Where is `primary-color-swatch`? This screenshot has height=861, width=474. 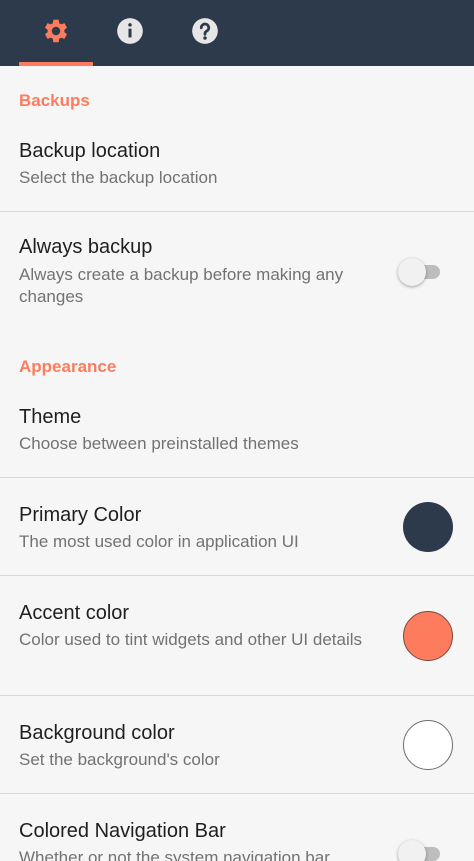 primary-color-swatch is located at coordinates (428, 527).